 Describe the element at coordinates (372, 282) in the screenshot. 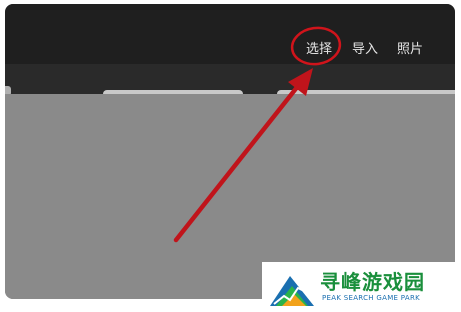

I see `watermark-title: 寻峰游戏园` at that location.